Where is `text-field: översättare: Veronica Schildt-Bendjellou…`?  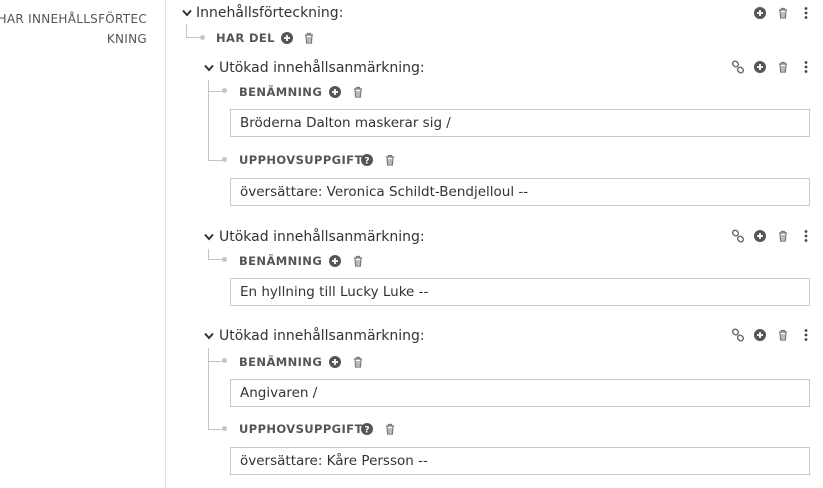 text-field: översättare: Veronica Schildt-Bendjellou… is located at coordinates (520, 192).